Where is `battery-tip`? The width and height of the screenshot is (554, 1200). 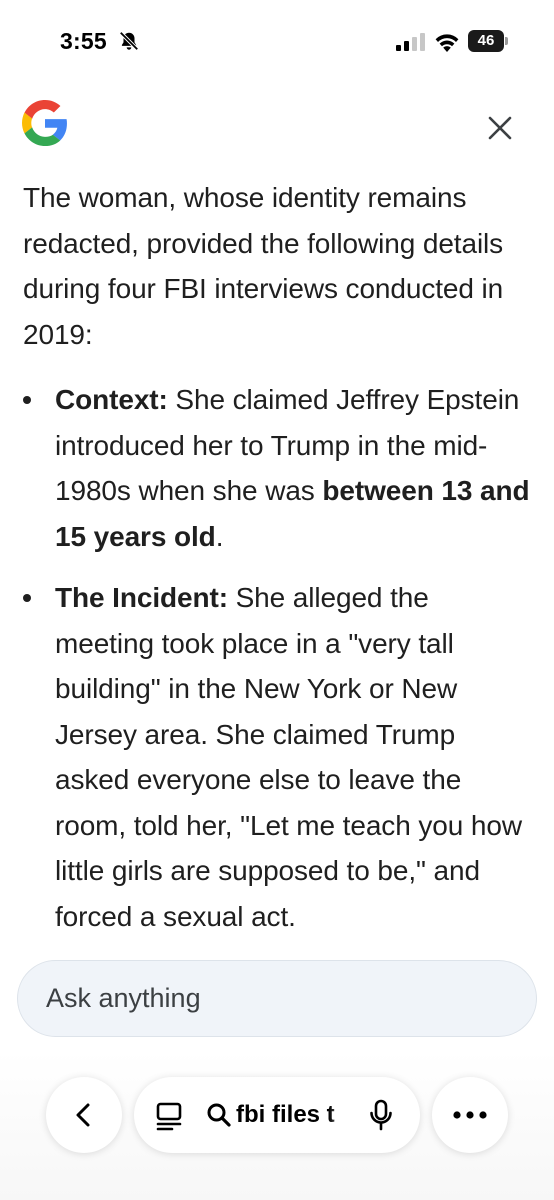 battery-tip is located at coordinates (506, 41).